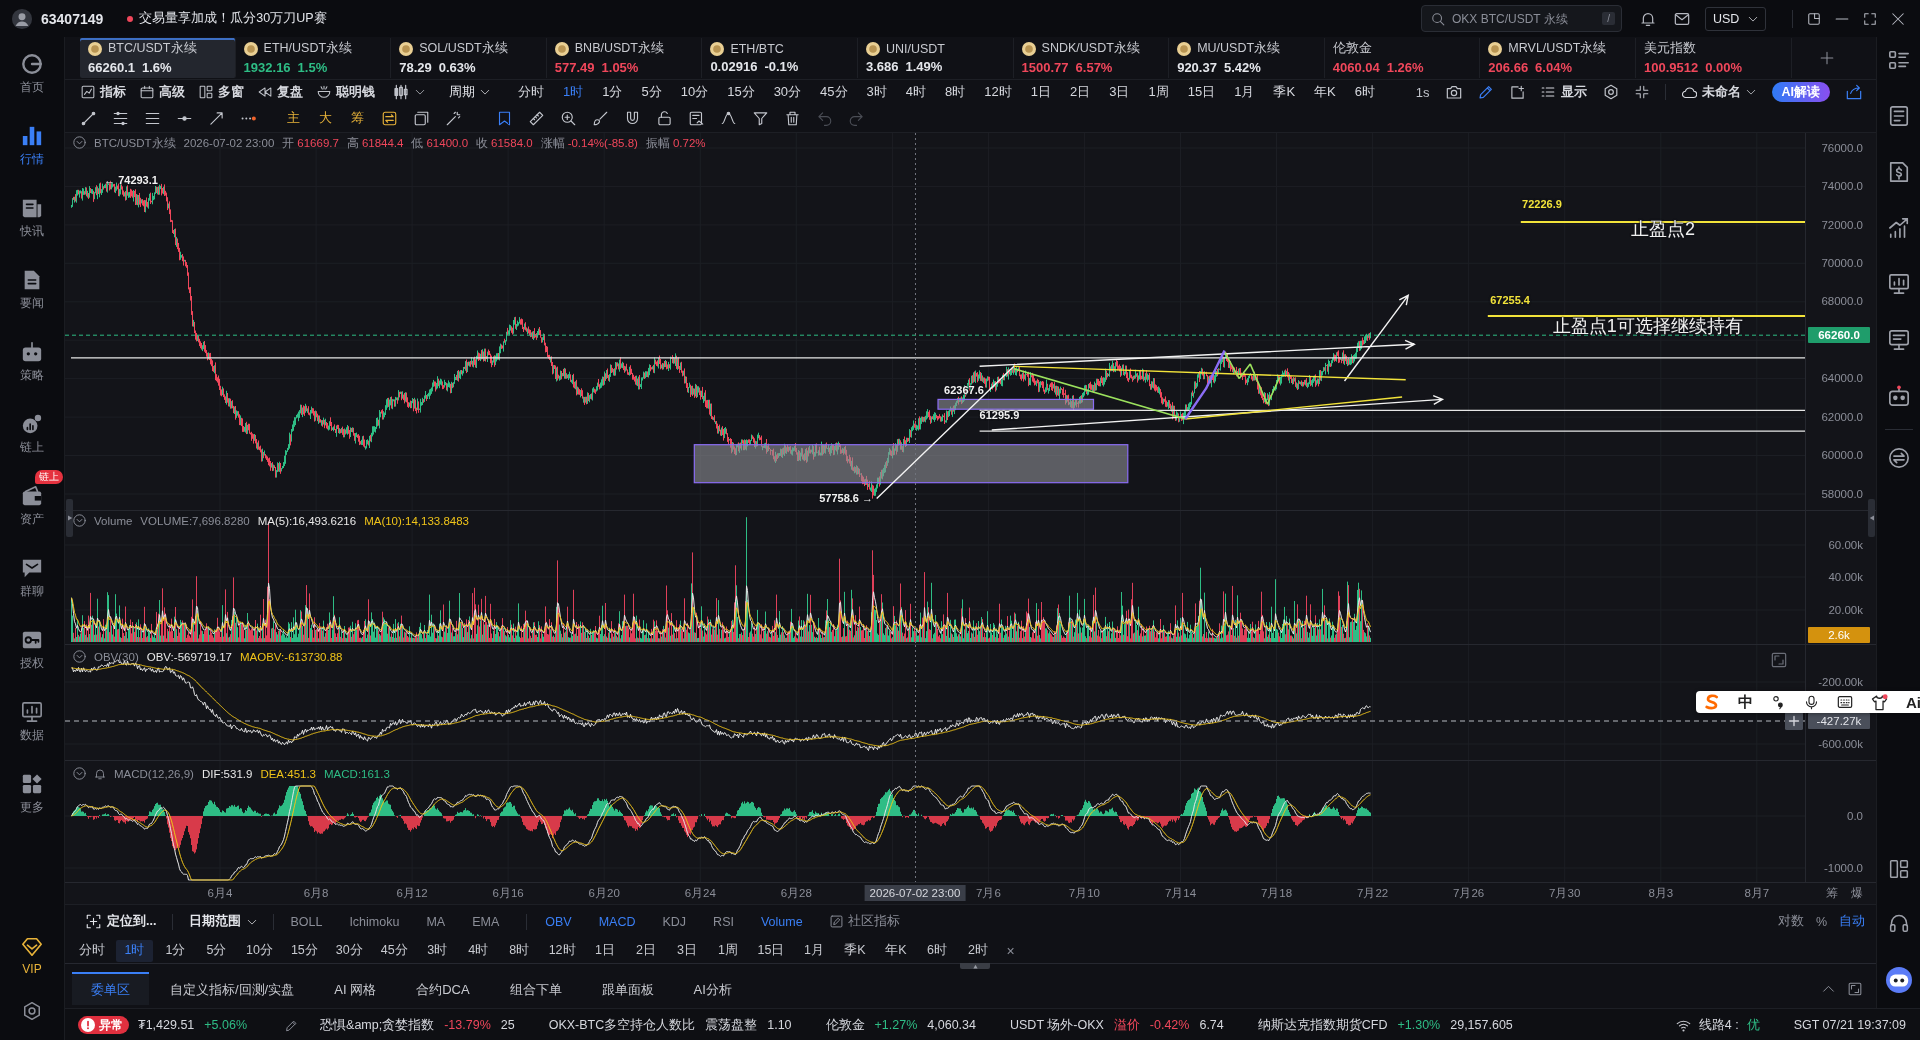 Image resolution: width=1920 pixels, height=1040 pixels. What do you see at coordinates (306, 921) in the screenshot?
I see `indicator-toggle: BOLL` at bounding box center [306, 921].